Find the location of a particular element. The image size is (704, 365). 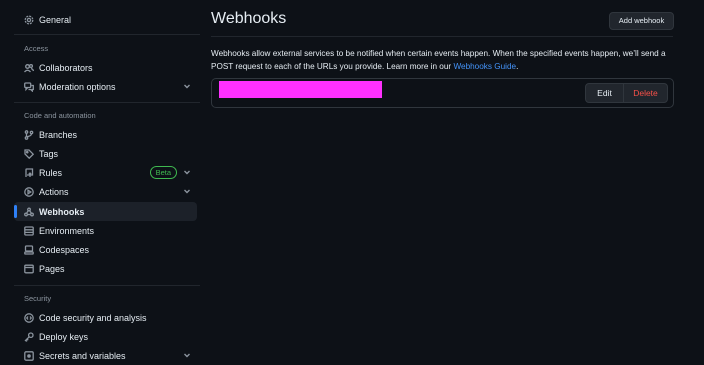

delete-button: Delete is located at coordinates (645, 93).